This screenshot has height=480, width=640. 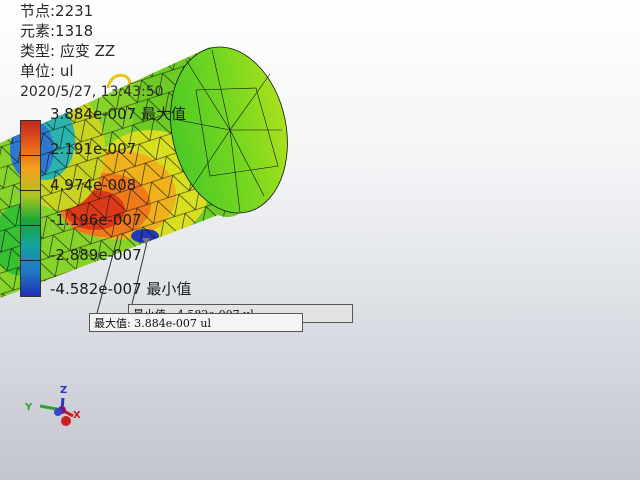 What do you see at coordinates (66, 421) in the screenshot?
I see `axis-x-cone-icon` at bounding box center [66, 421].